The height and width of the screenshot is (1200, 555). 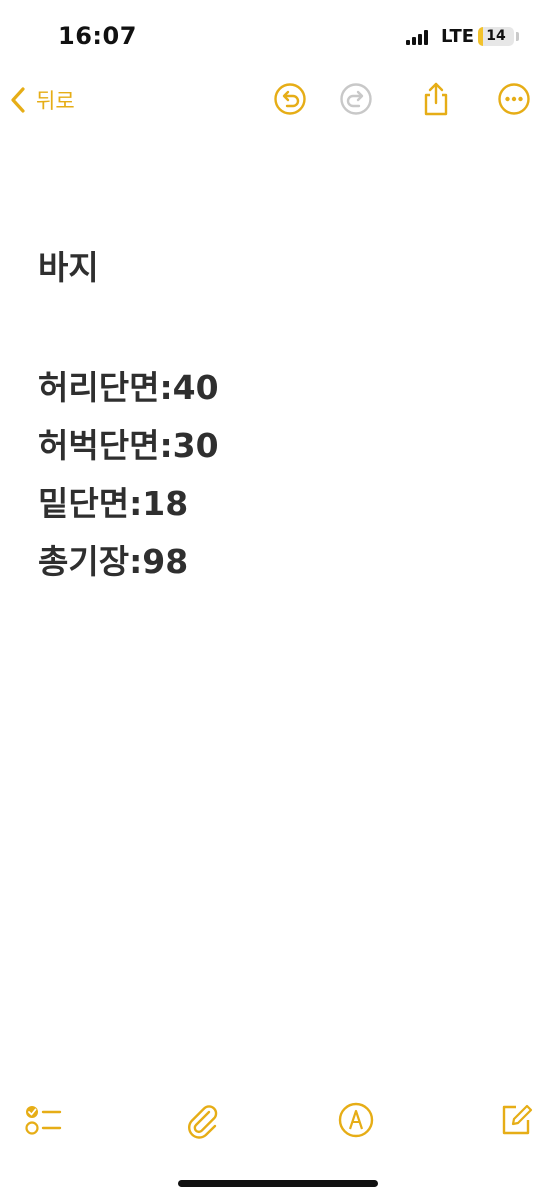 I want to click on battery-level: 14, so click(x=496, y=36).